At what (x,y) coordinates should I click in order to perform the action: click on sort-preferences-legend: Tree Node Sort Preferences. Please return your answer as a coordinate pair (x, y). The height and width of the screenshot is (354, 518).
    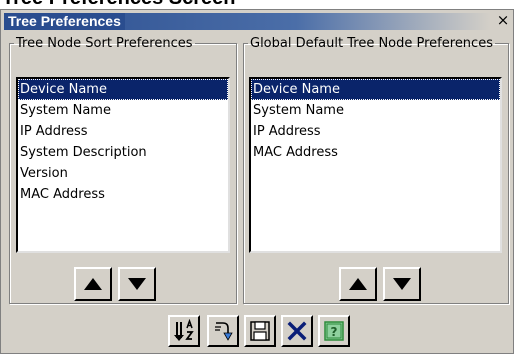
    Looking at the image, I should click on (104, 43).